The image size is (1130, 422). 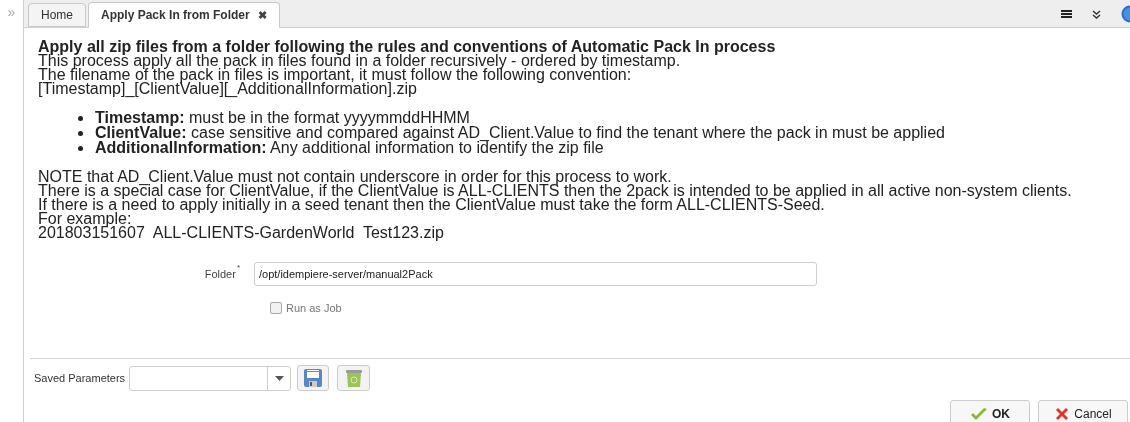 I want to click on run-as-job-checkbox, so click(x=276, y=308).